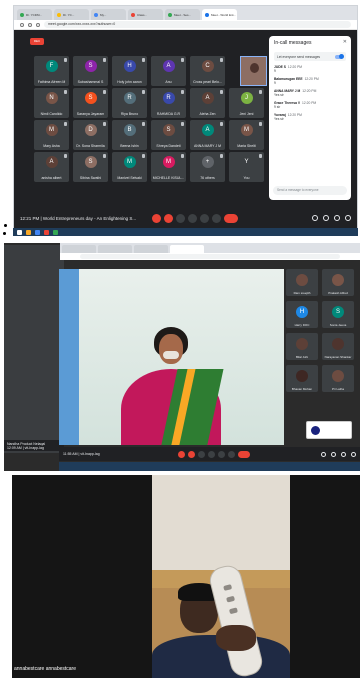  I want to click on browser-tab-active, so click(187, 249).